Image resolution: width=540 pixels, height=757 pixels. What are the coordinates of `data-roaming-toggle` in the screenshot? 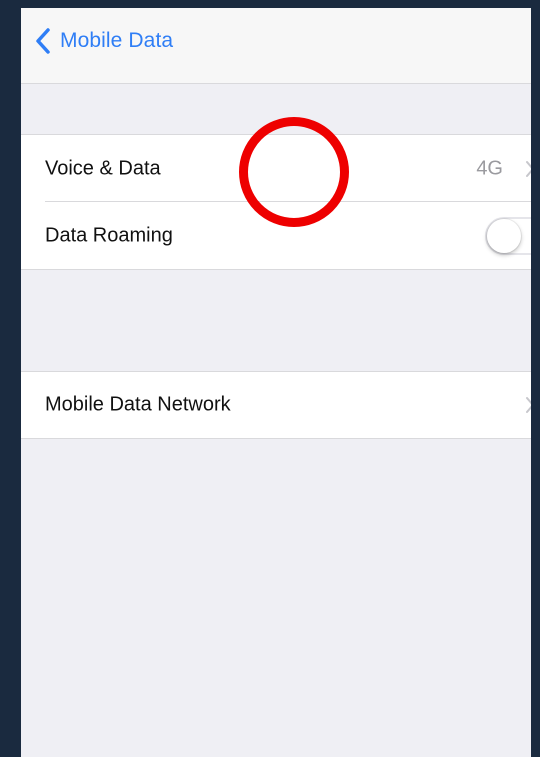 It's located at (508, 235).